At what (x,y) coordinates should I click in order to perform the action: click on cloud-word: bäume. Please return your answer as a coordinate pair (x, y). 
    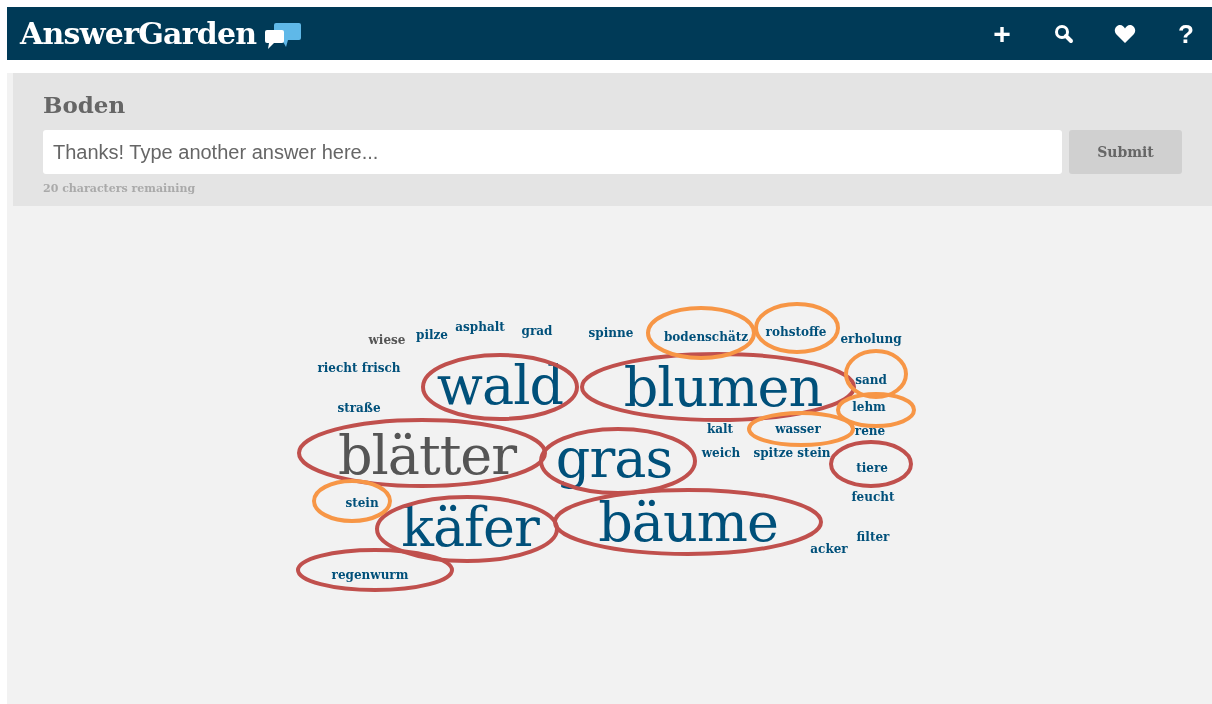
    Looking at the image, I should click on (688, 522).